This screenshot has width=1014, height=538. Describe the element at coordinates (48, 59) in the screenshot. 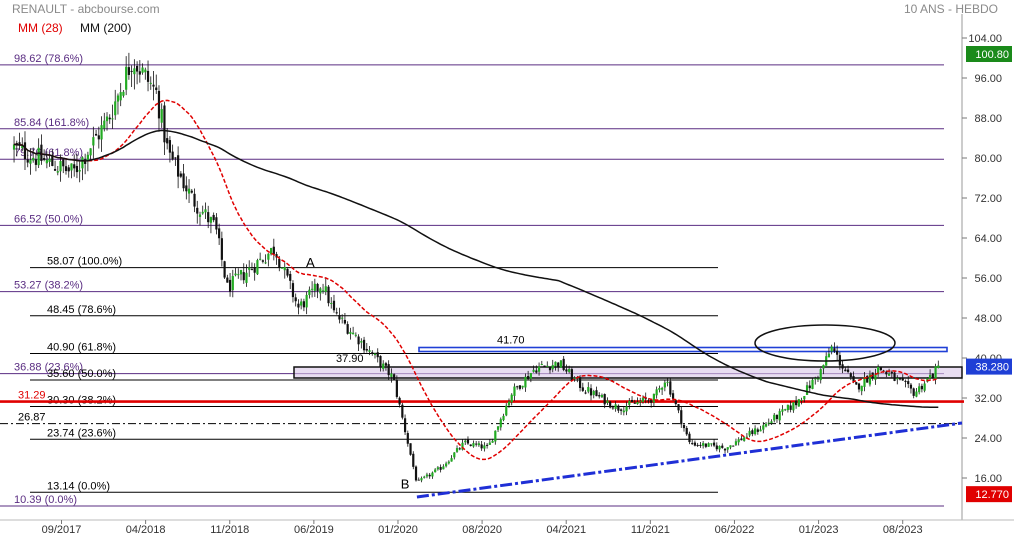

I see `fib-upper-label: 98.62 (78.6%)` at that location.